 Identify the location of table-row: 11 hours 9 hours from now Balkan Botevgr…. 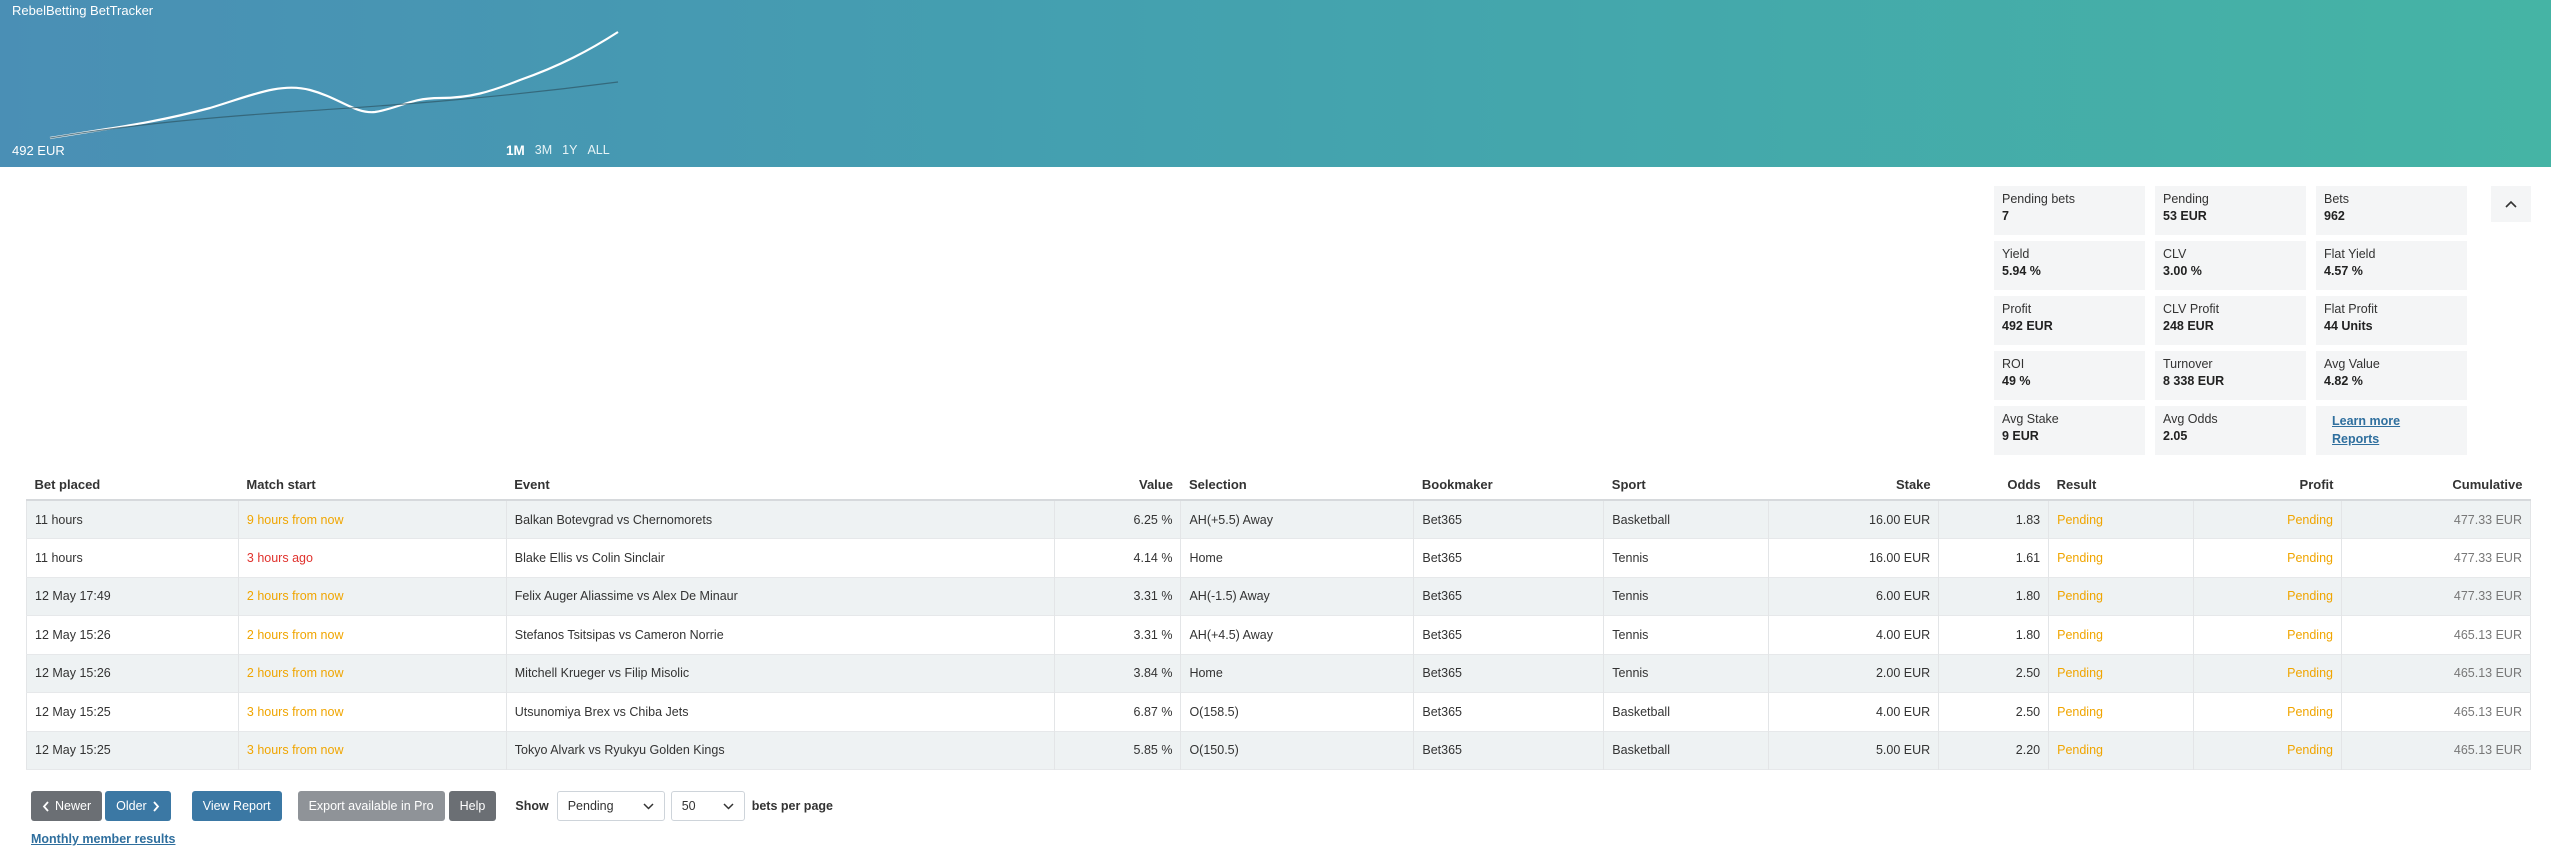
(1278, 519).